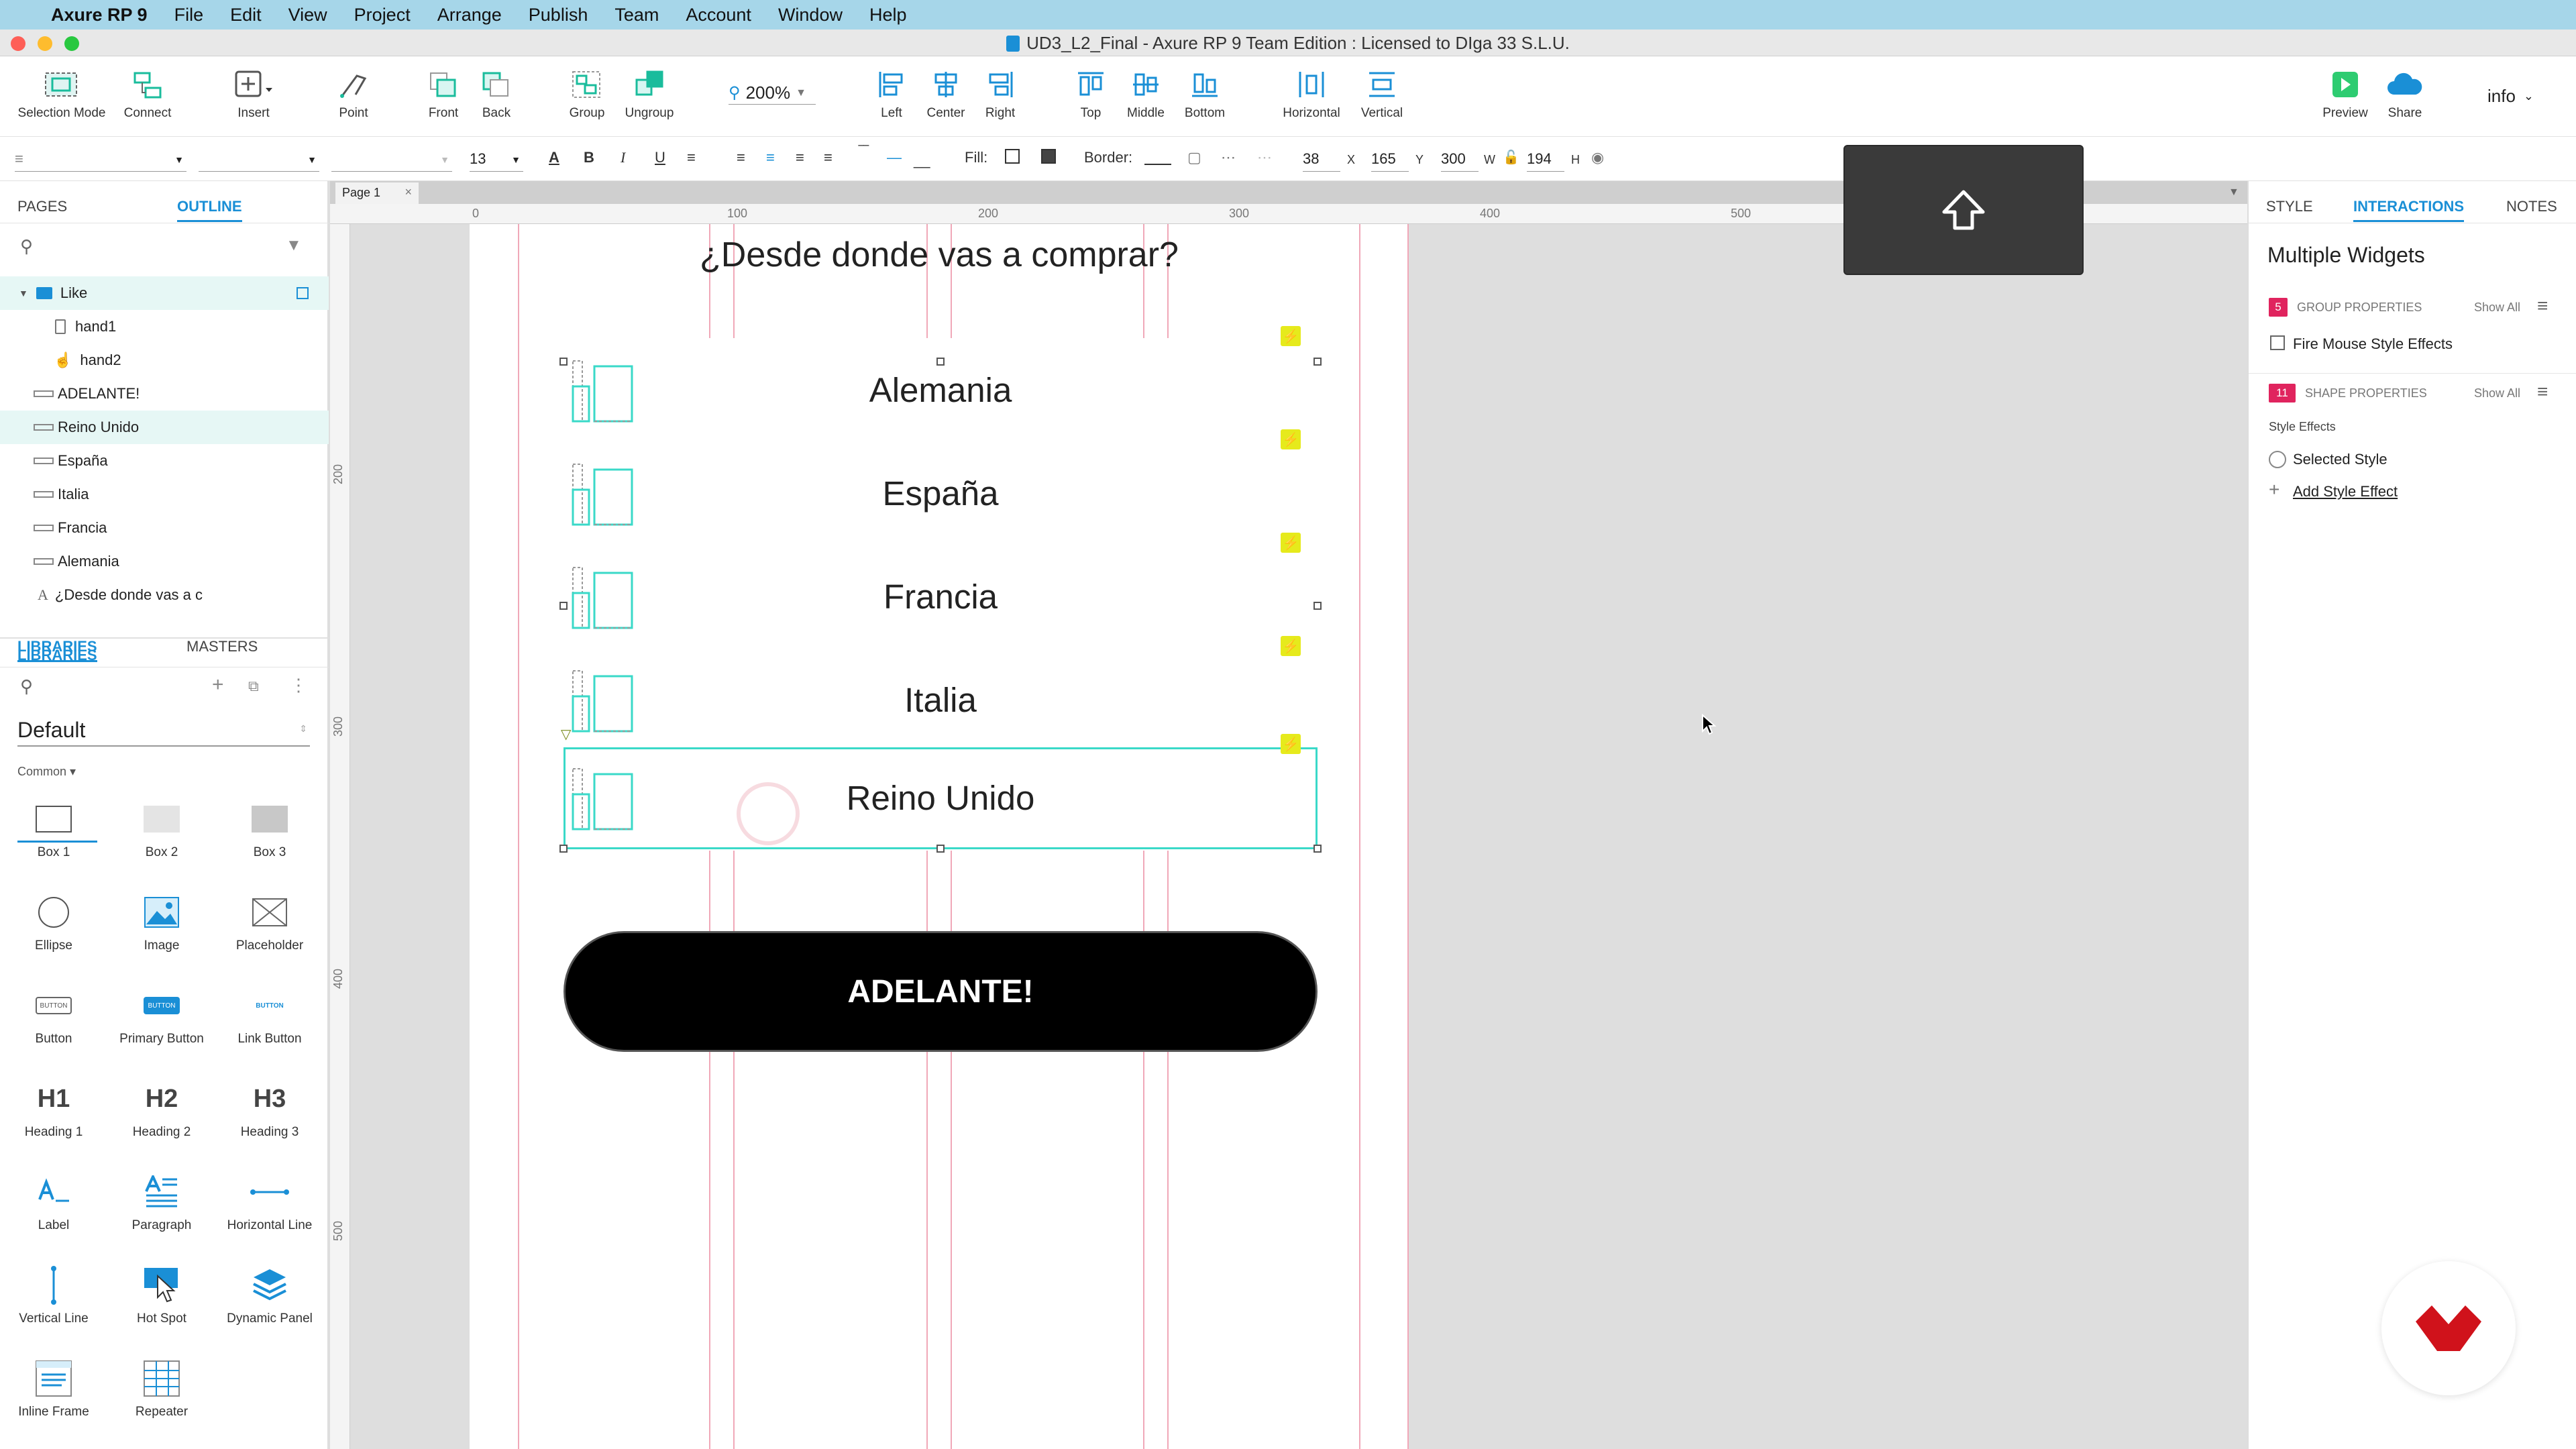 The image size is (2576, 1449). What do you see at coordinates (253, 686) in the screenshot?
I see `library-copy-icon: ⧉` at bounding box center [253, 686].